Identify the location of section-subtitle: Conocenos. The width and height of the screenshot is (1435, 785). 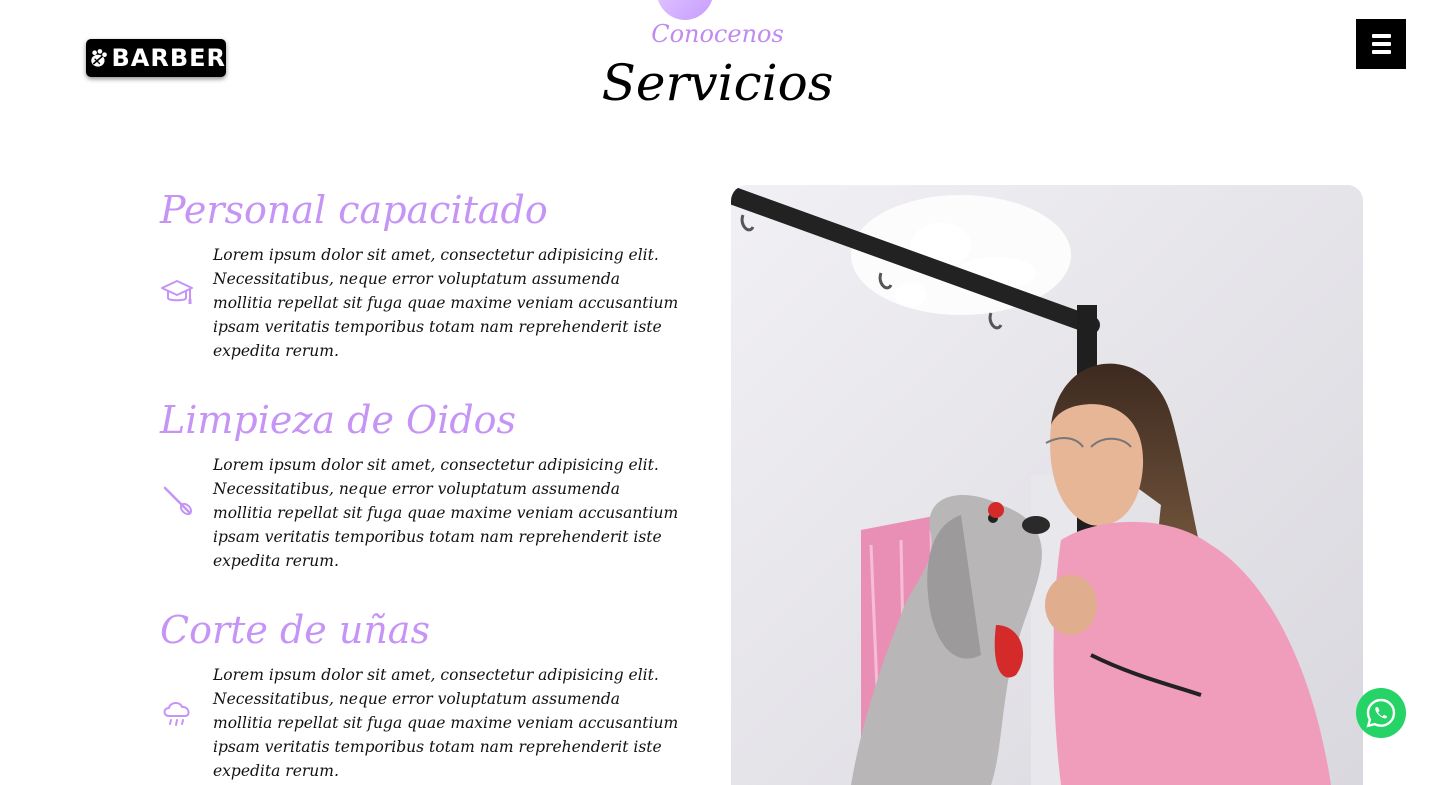
(717, 34).